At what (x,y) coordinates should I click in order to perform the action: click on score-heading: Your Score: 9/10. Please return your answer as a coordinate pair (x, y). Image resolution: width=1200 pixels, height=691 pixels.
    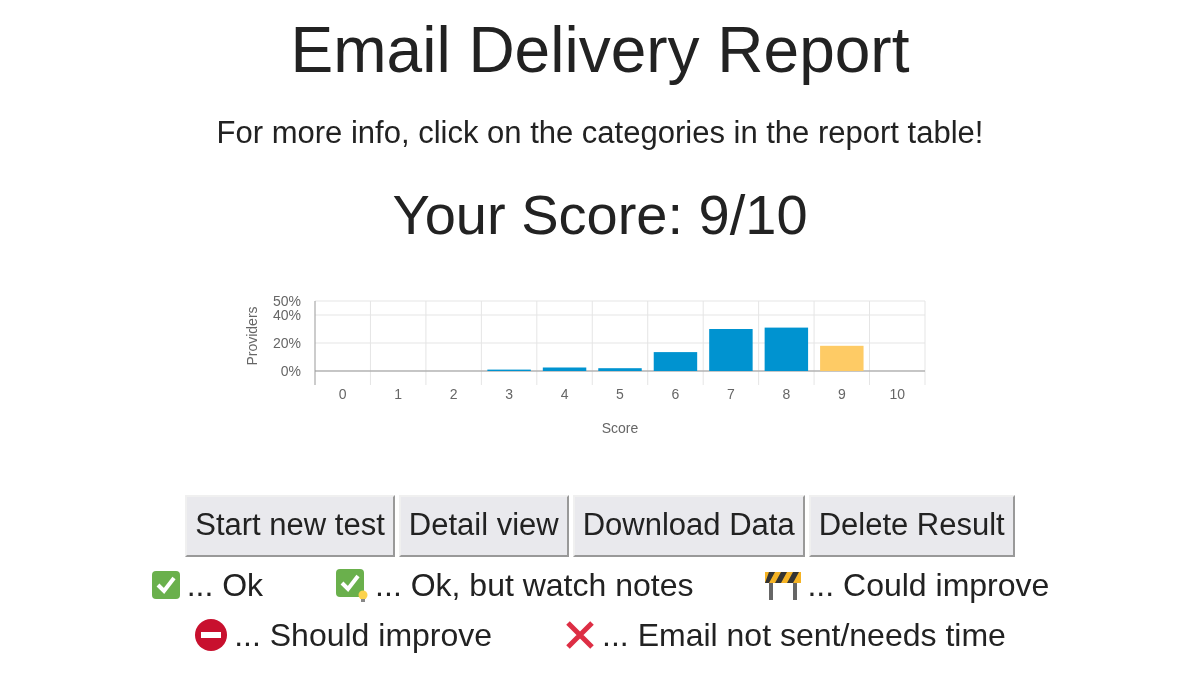
    Looking at the image, I should click on (600, 214).